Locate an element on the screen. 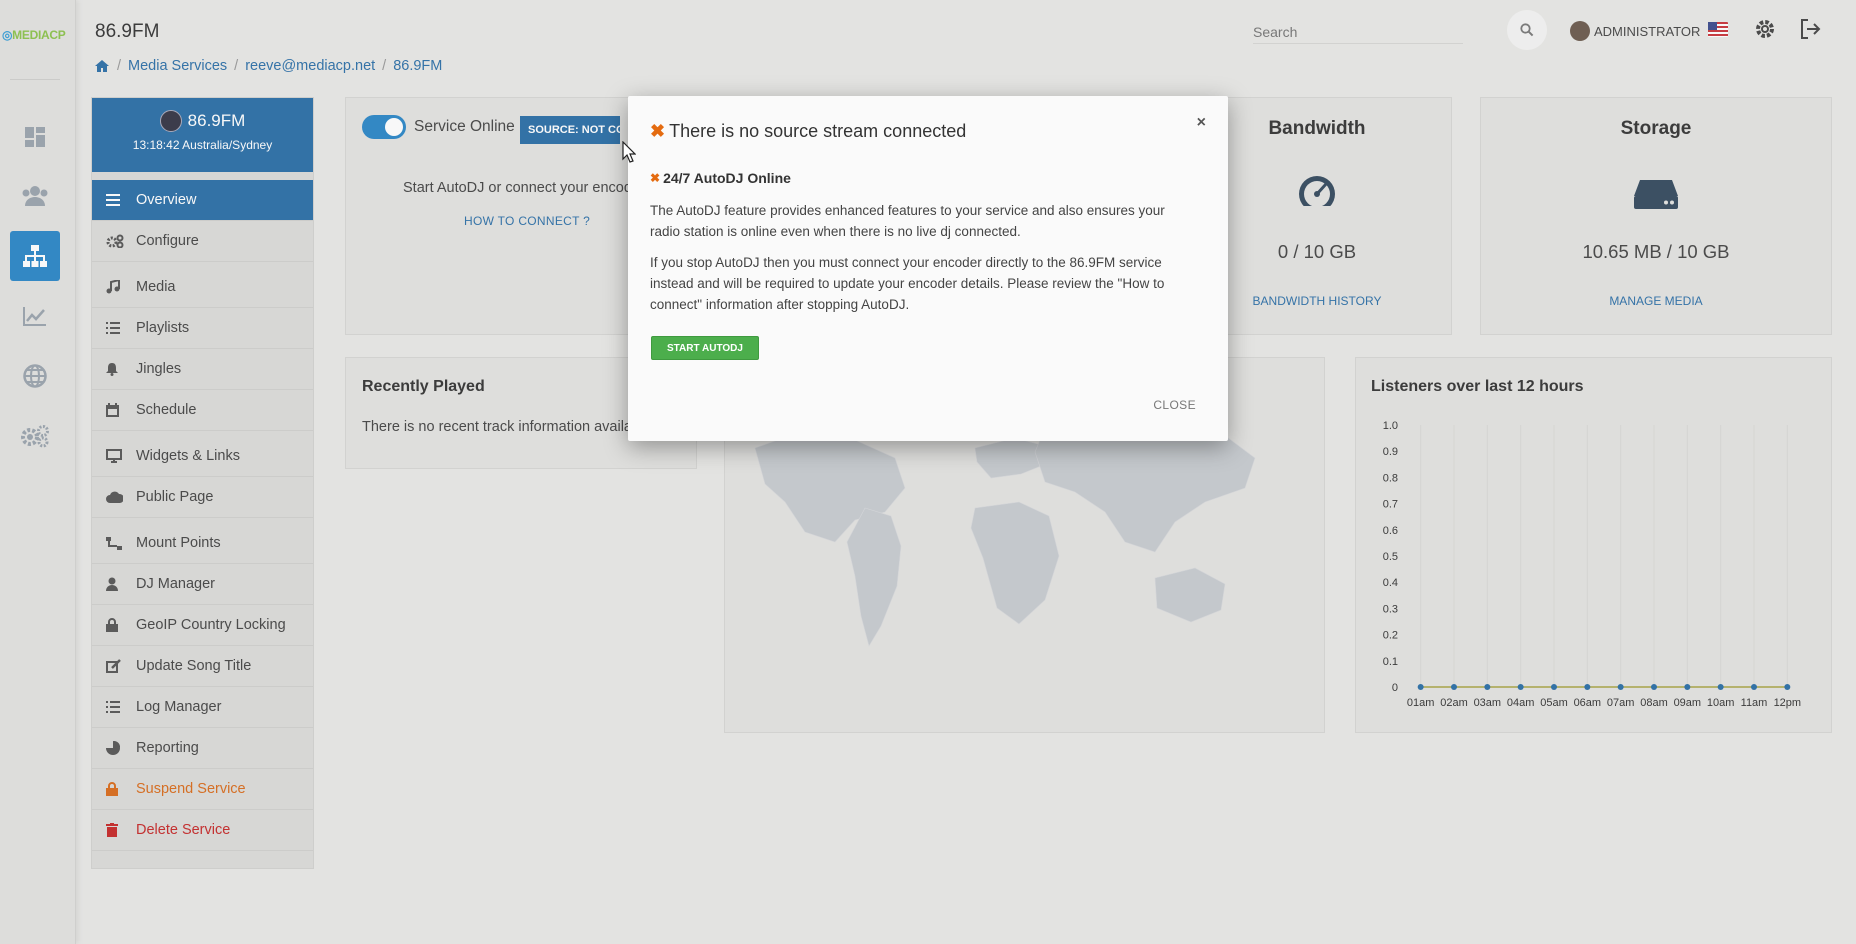 The height and width of the screenshot is (944, 1856). close-button: CLOSE is located at coordinates (1174, 405).